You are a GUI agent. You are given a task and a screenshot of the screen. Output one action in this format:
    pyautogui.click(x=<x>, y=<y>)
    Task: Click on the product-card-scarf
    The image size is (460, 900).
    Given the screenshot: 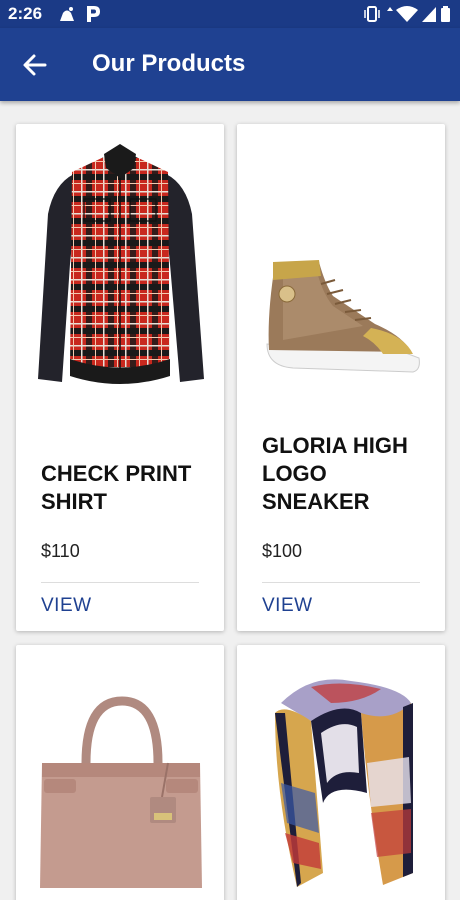 What is the action you would take?
    pyautogui.click(x=341, y=772)
    